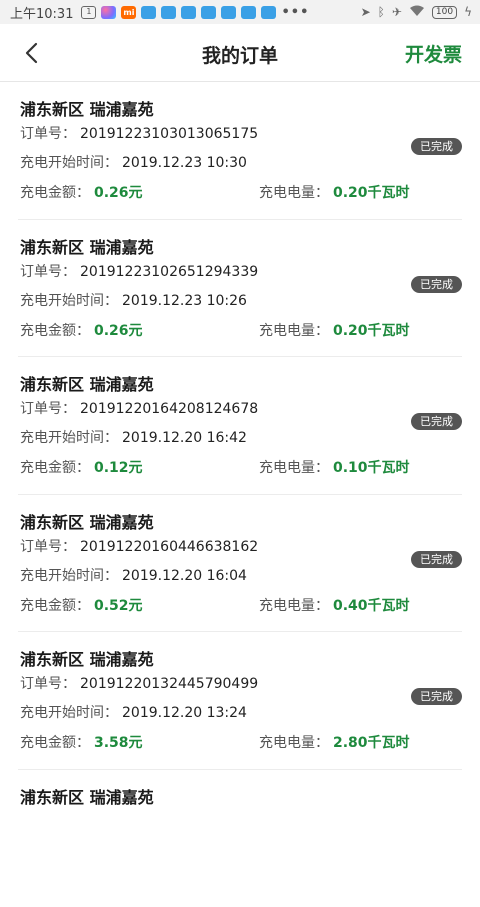 The image size is (480, 907). I want to click on order-number: 20191220160446638162, so click(169, 547).